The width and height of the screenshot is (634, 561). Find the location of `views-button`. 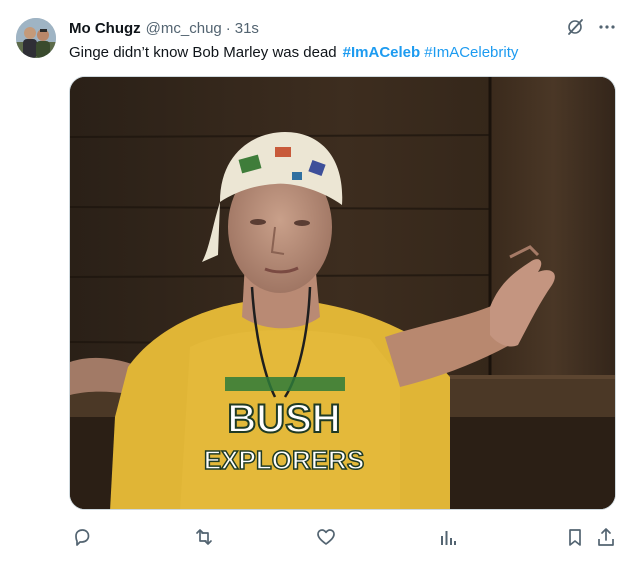

views-button is located at coordinates (448, 537).